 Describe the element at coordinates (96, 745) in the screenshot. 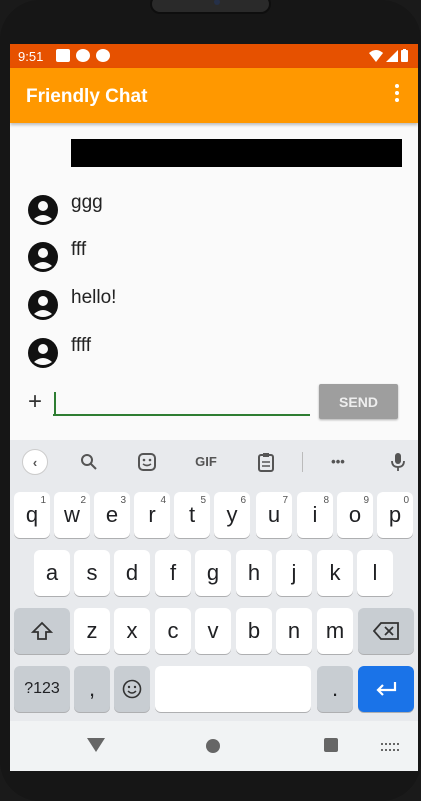

I see `nav-back-icon` at that location.